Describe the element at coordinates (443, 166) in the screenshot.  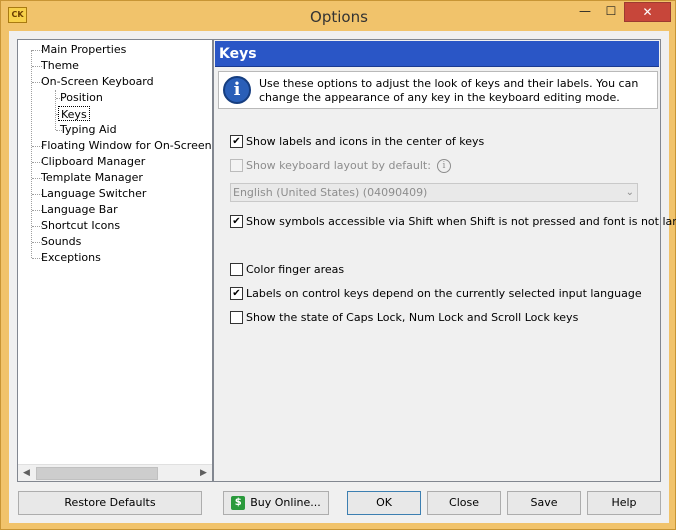
I see `help-info-icon: i` at that location.